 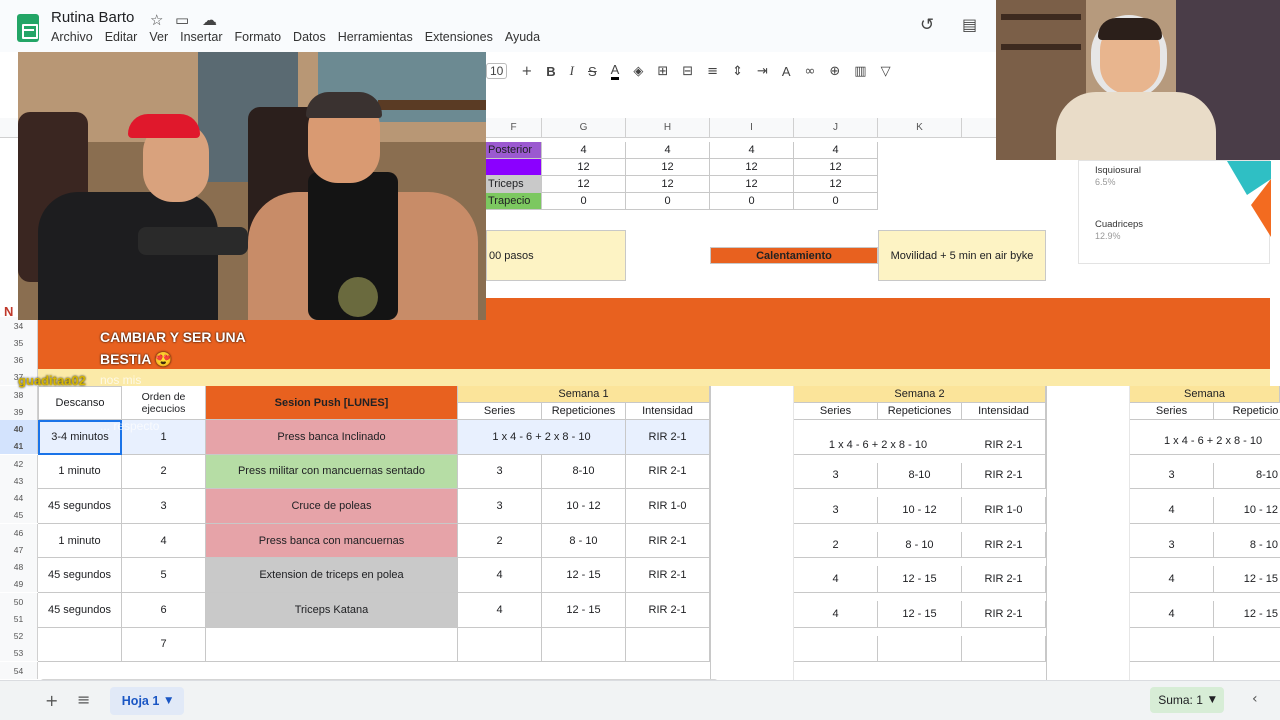 I want to click on sheets-logo-icon, so click(x=28, y=28).